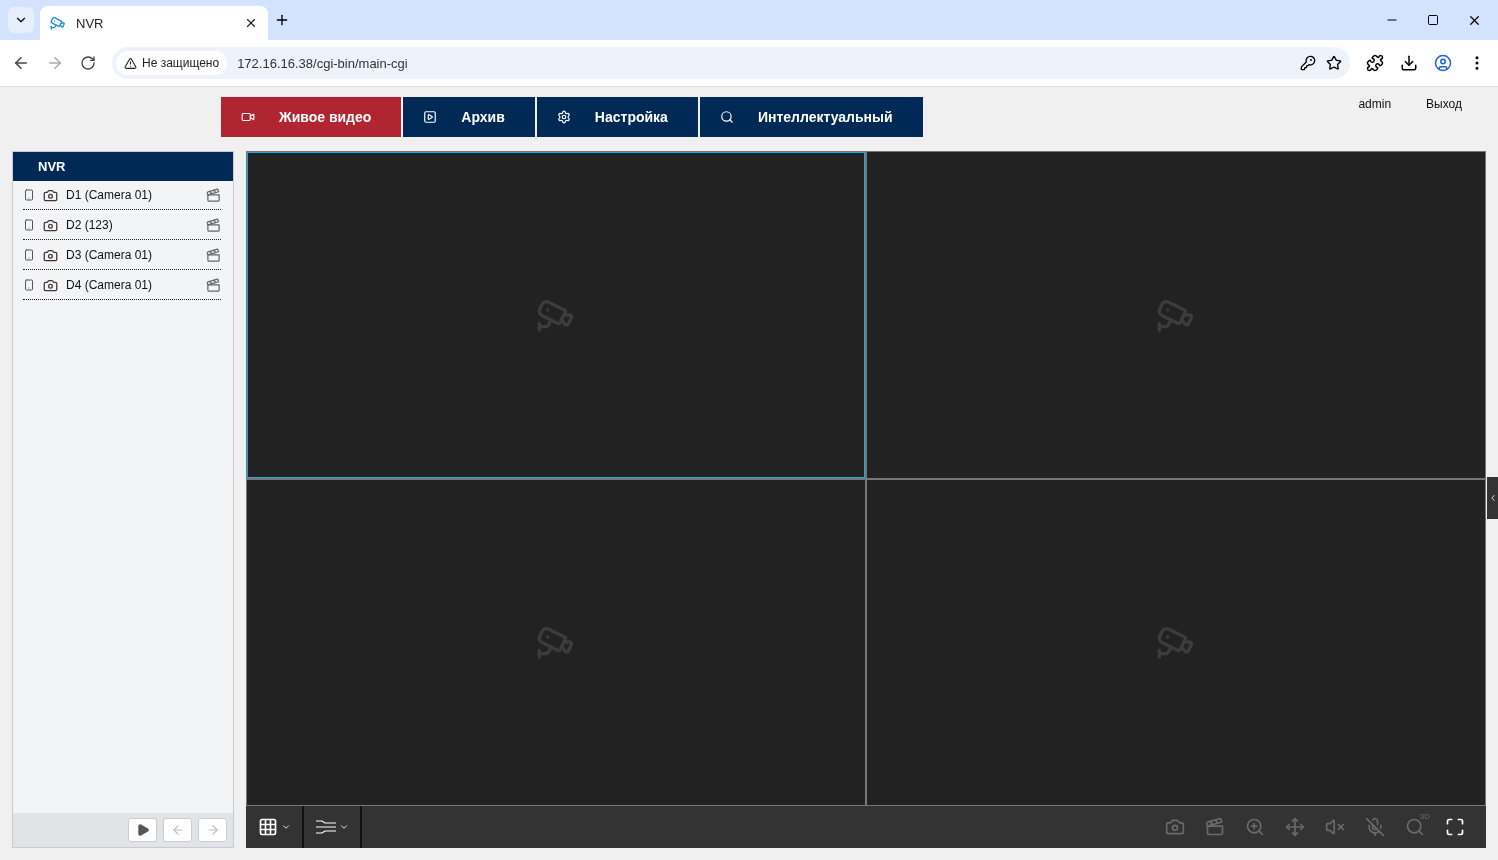 This screenshot has height=860, width=1498. What do you see at coordinates (282, 20) in the screenshot?
I see `new-tab-icon` at bounding box center [282, 20].